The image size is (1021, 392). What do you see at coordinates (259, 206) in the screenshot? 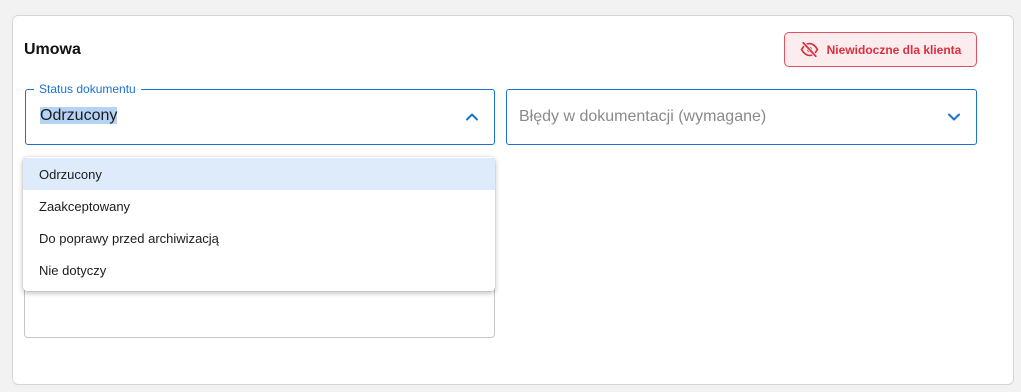
I see `option-zaakceptowany: Zaakceptowany` at bounding box center [259, 206].